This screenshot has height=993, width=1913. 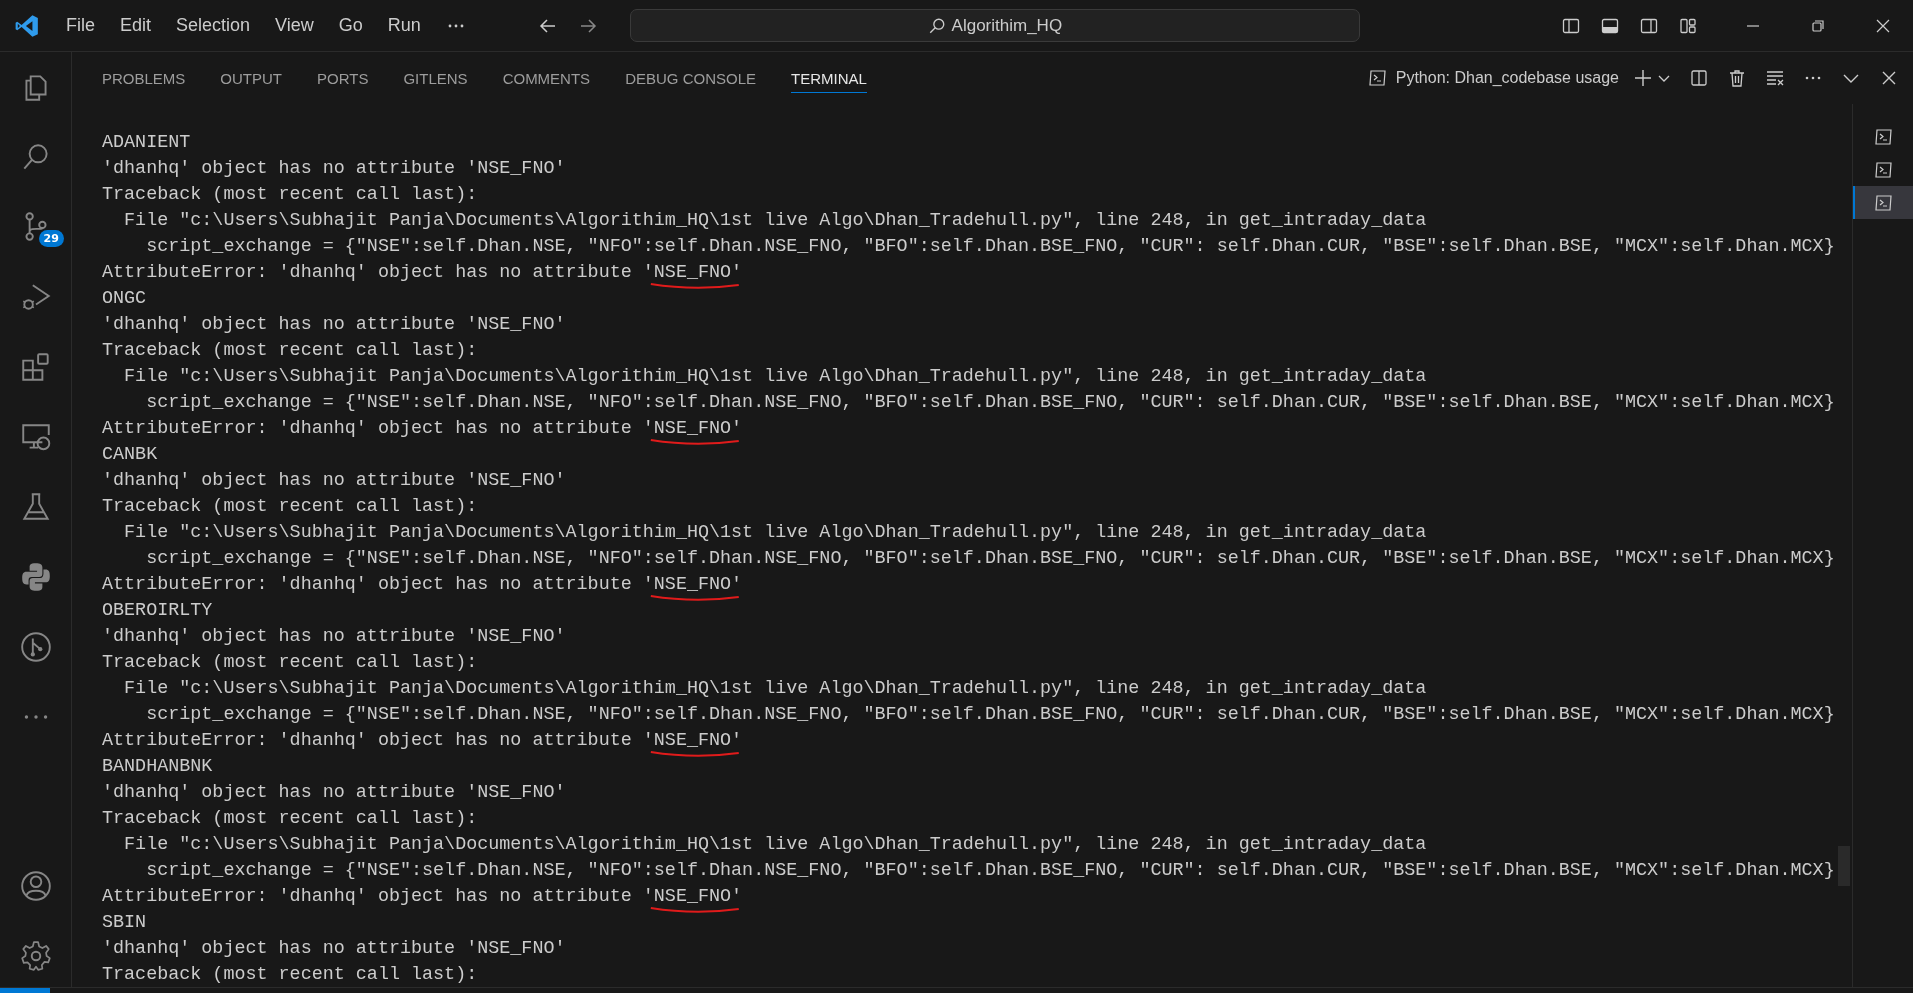 What do you see at coordinates (35, 956) in the screenshot?
I see `settings-icon` at bounding box center [35, 956].